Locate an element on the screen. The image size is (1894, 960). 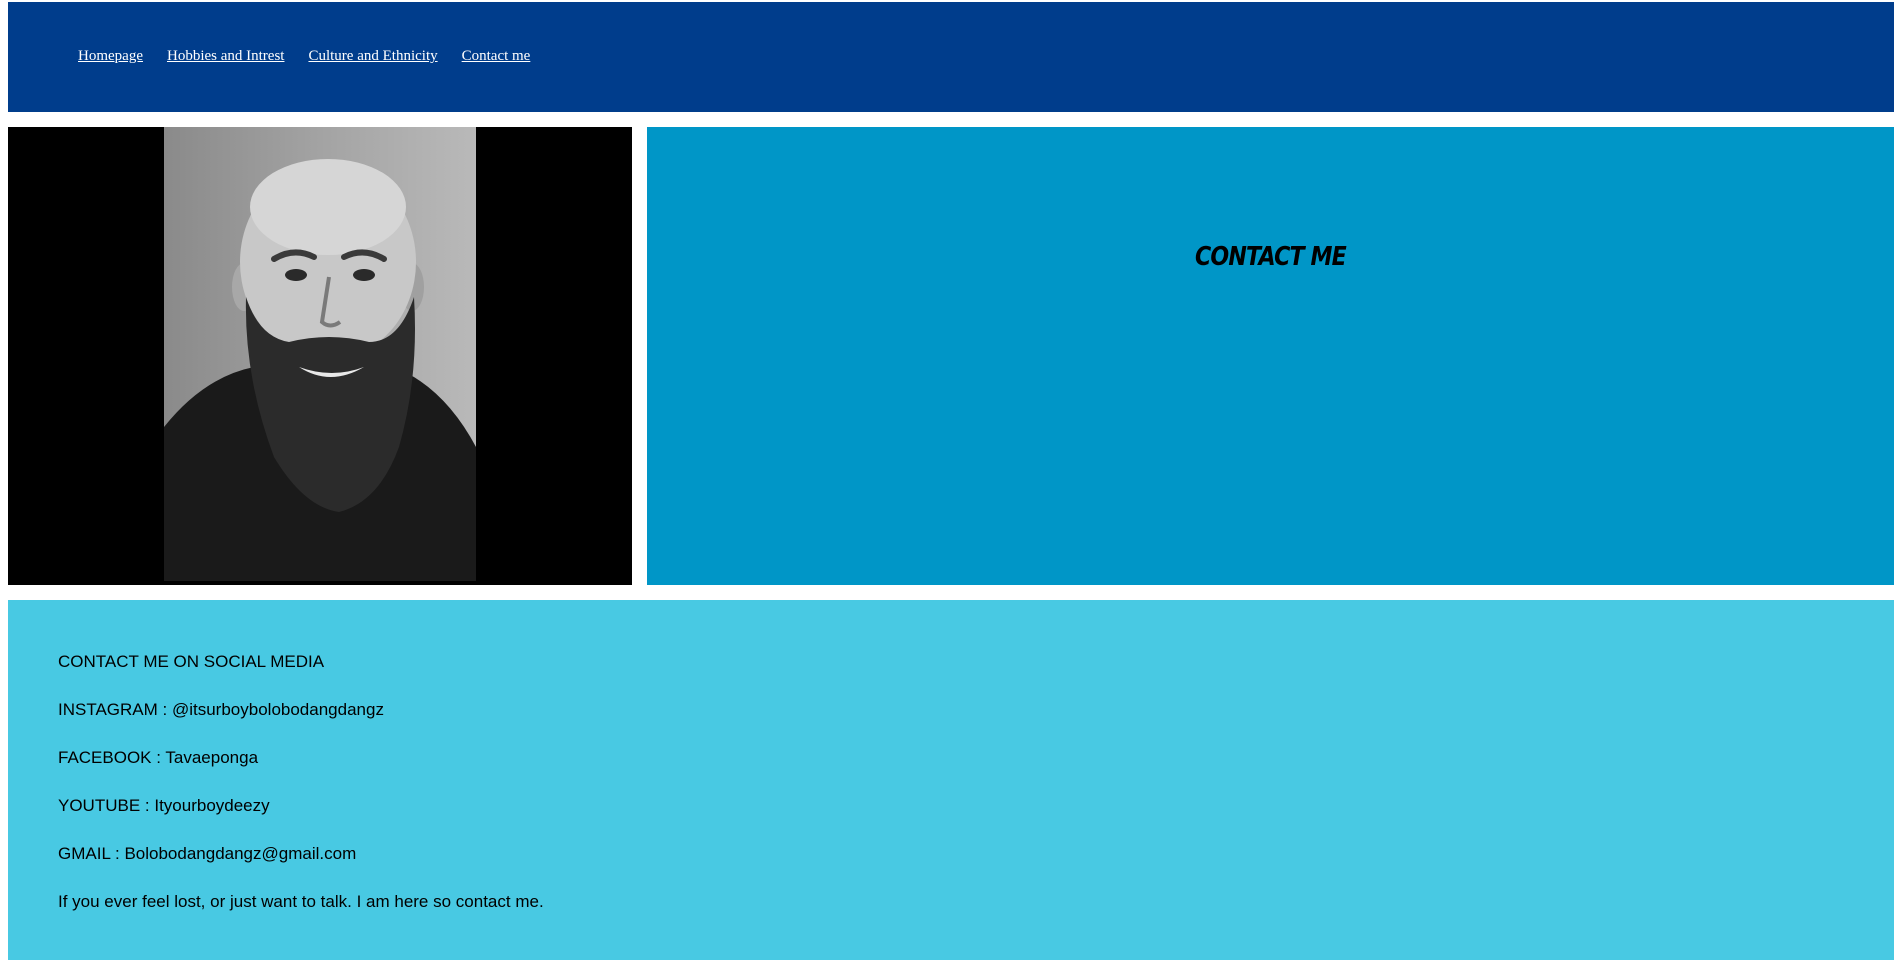
nav-link-hobbies: Hobbies and Intrest is located at coordinates (225, 56).